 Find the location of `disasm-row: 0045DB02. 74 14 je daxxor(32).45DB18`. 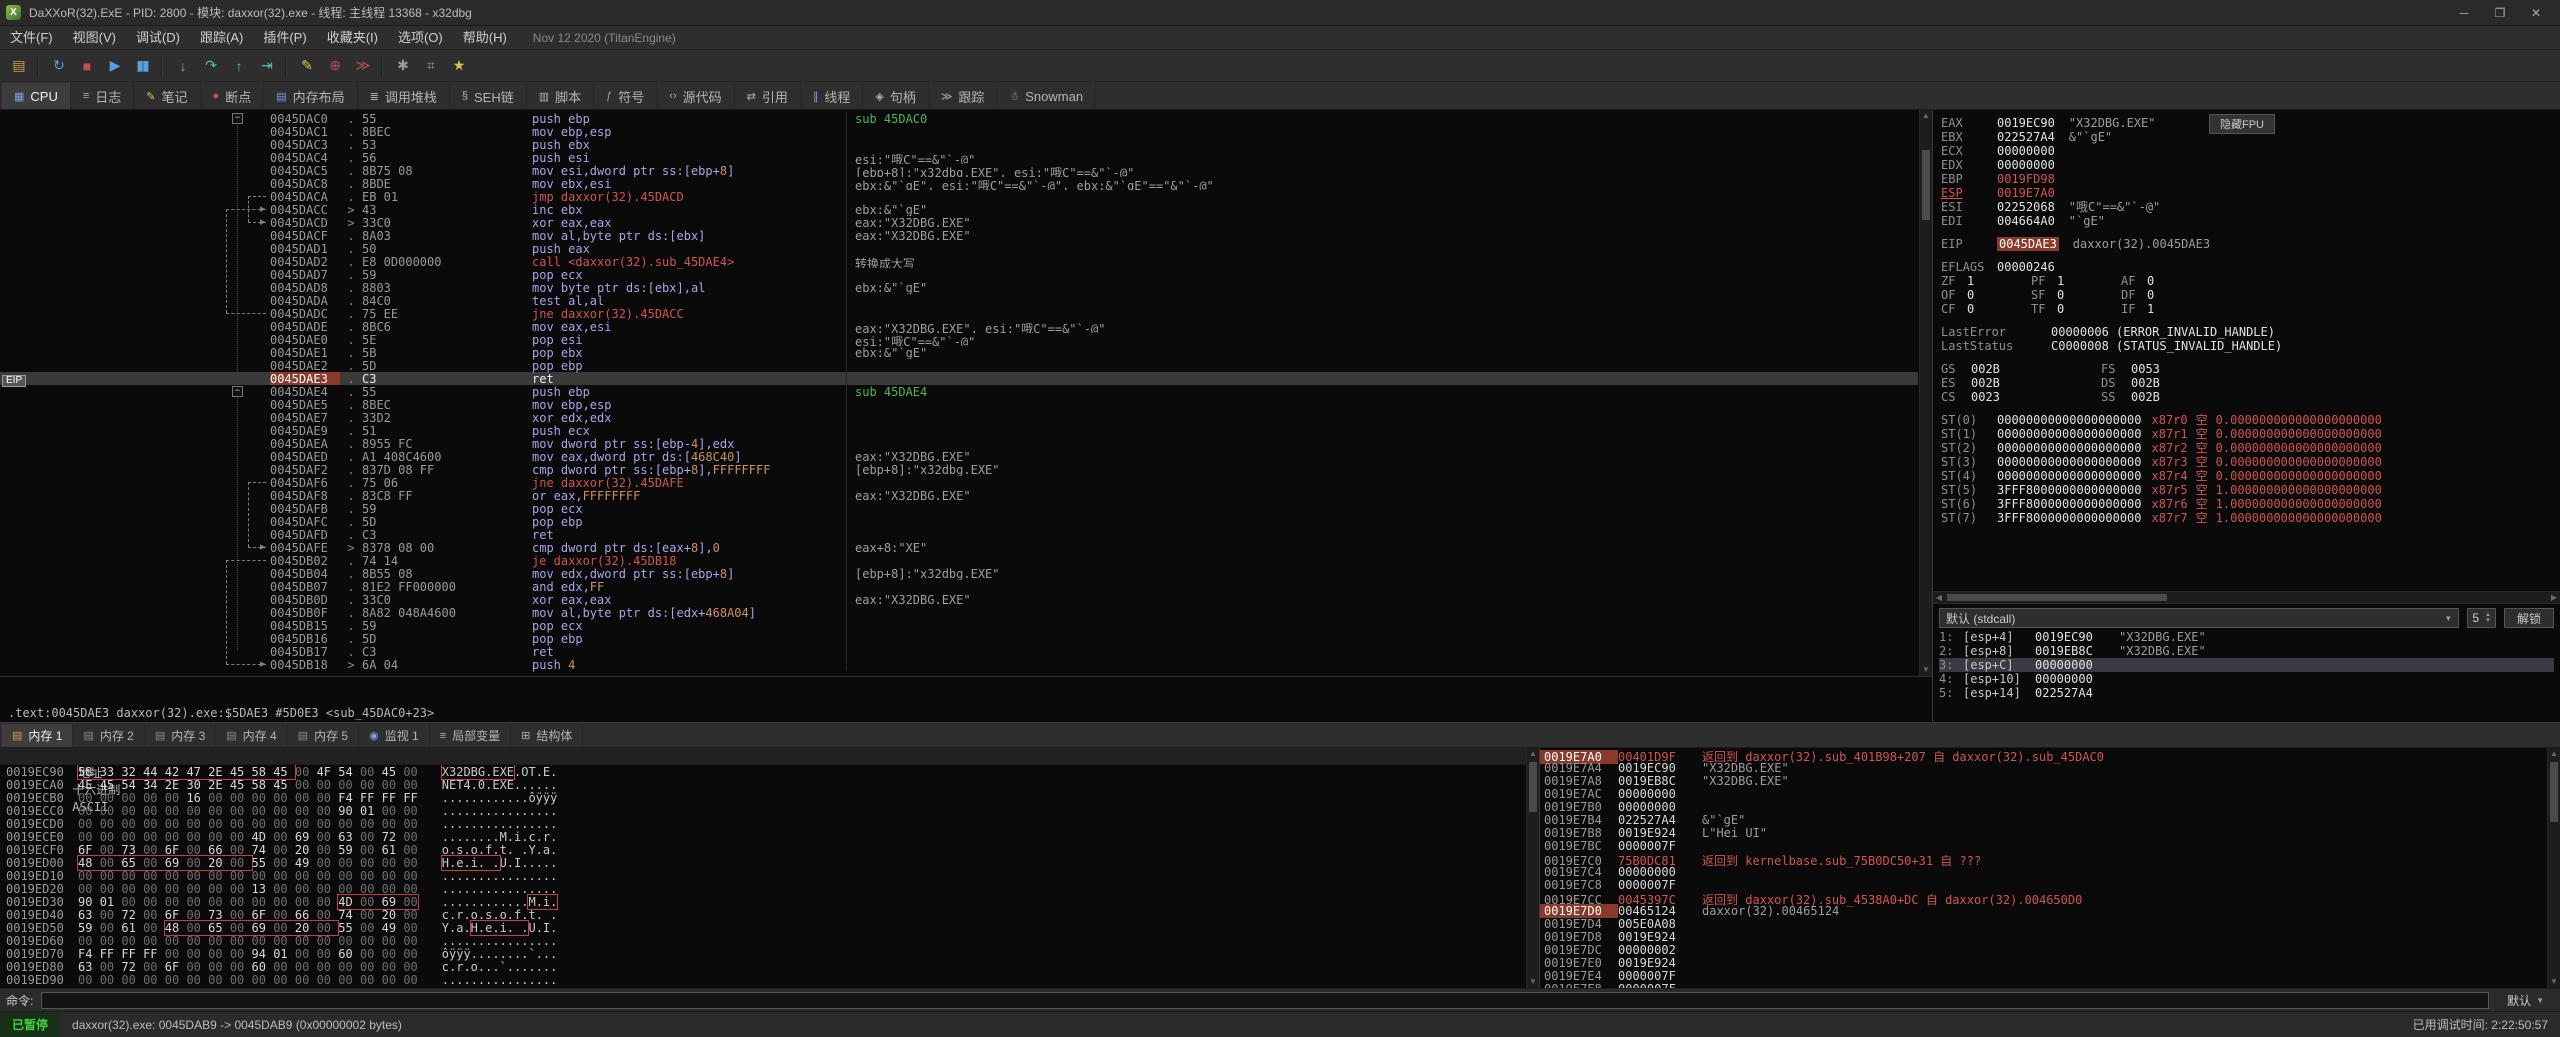

disasm-row: 0045DB02. 74 14 je daxxor(32).45DB18 is located at coordinates (959, 561).